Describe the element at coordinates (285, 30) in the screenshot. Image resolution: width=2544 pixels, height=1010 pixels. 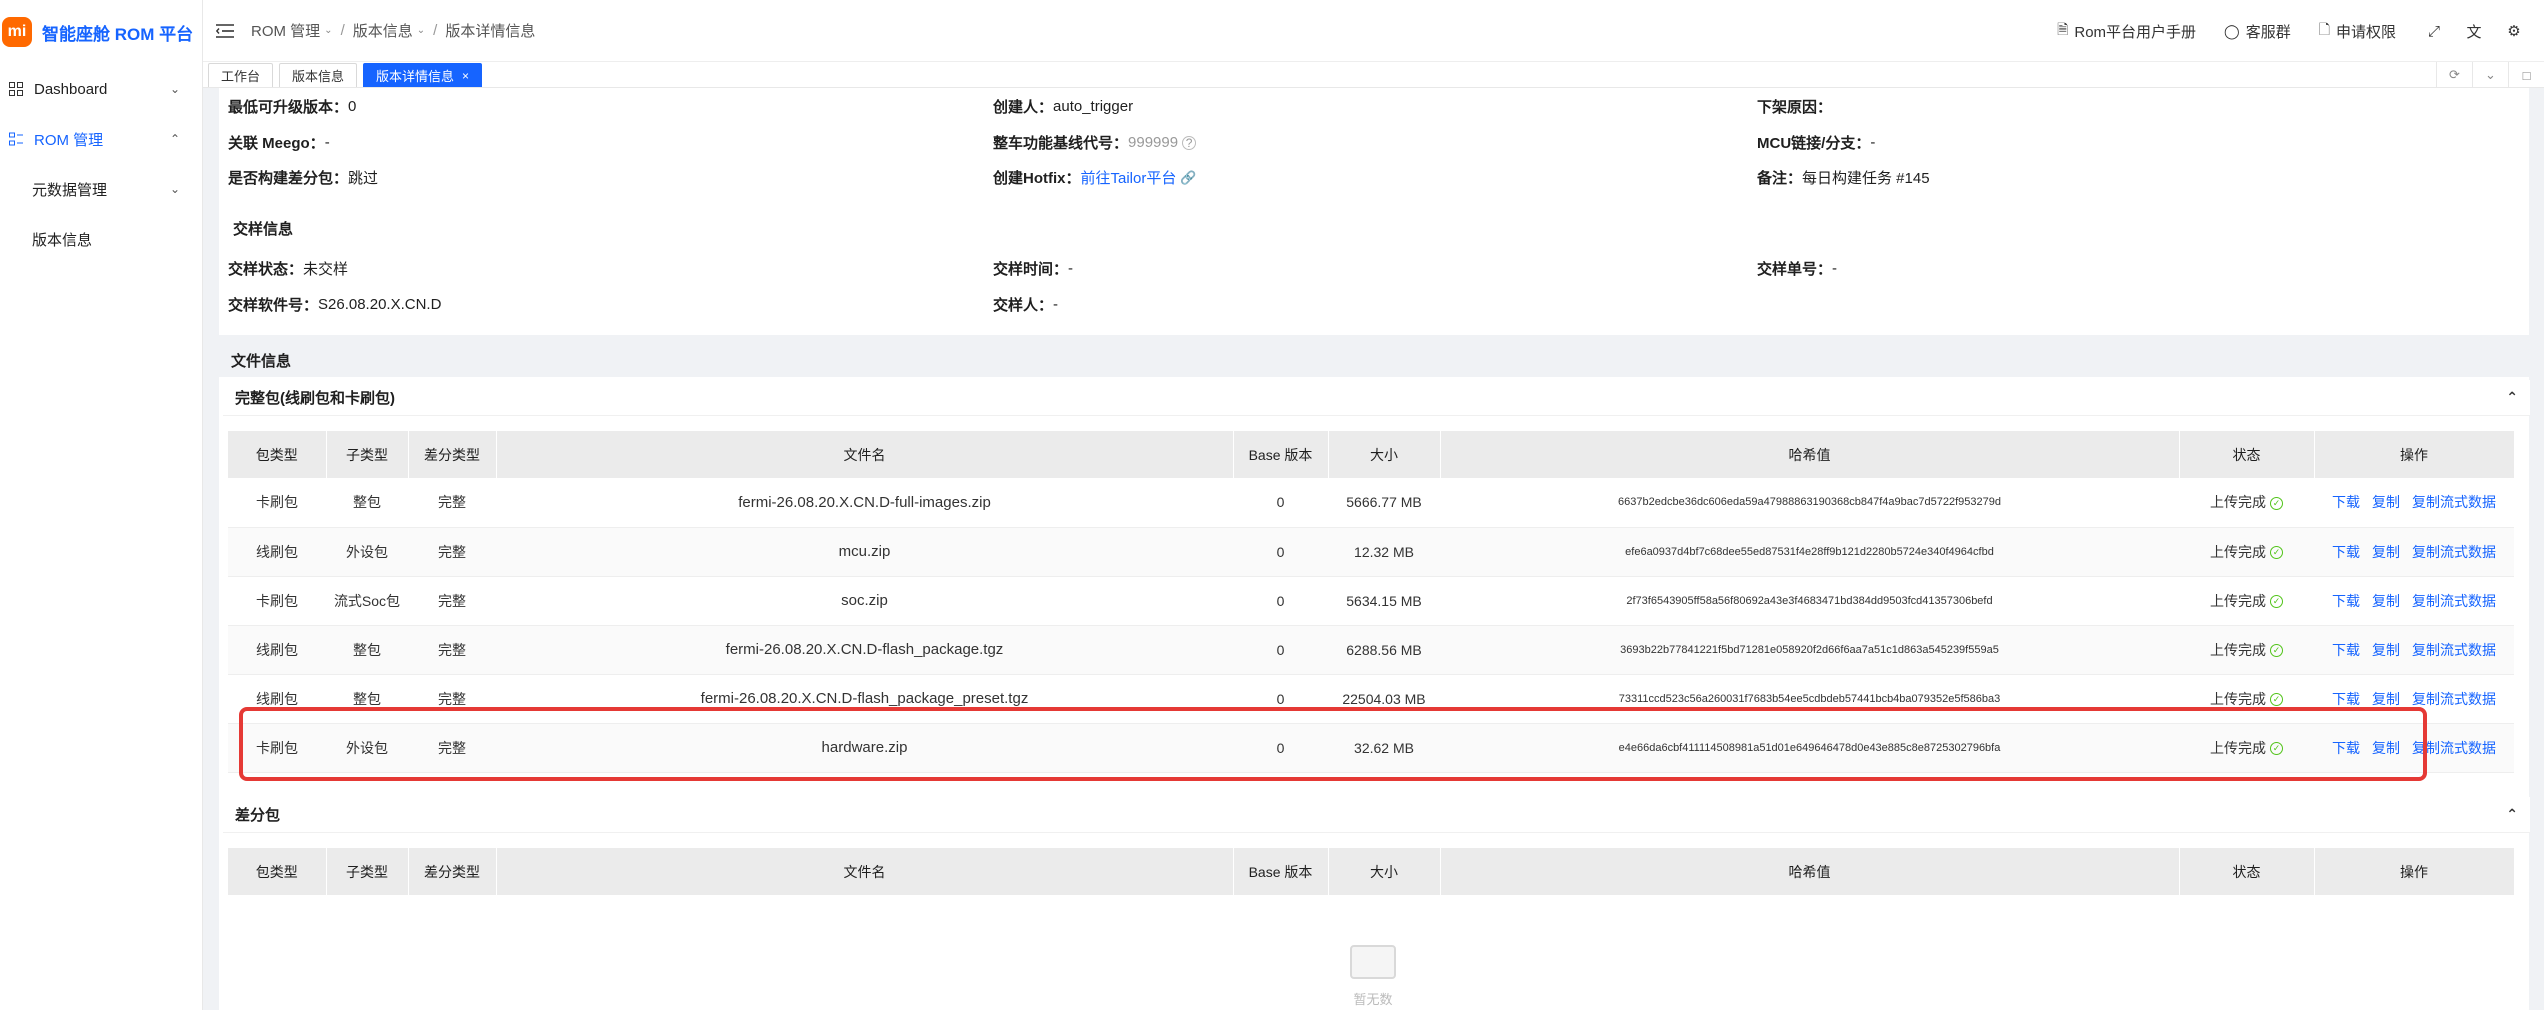
I see `breadcrumb-item: ROM 管理` at that location.